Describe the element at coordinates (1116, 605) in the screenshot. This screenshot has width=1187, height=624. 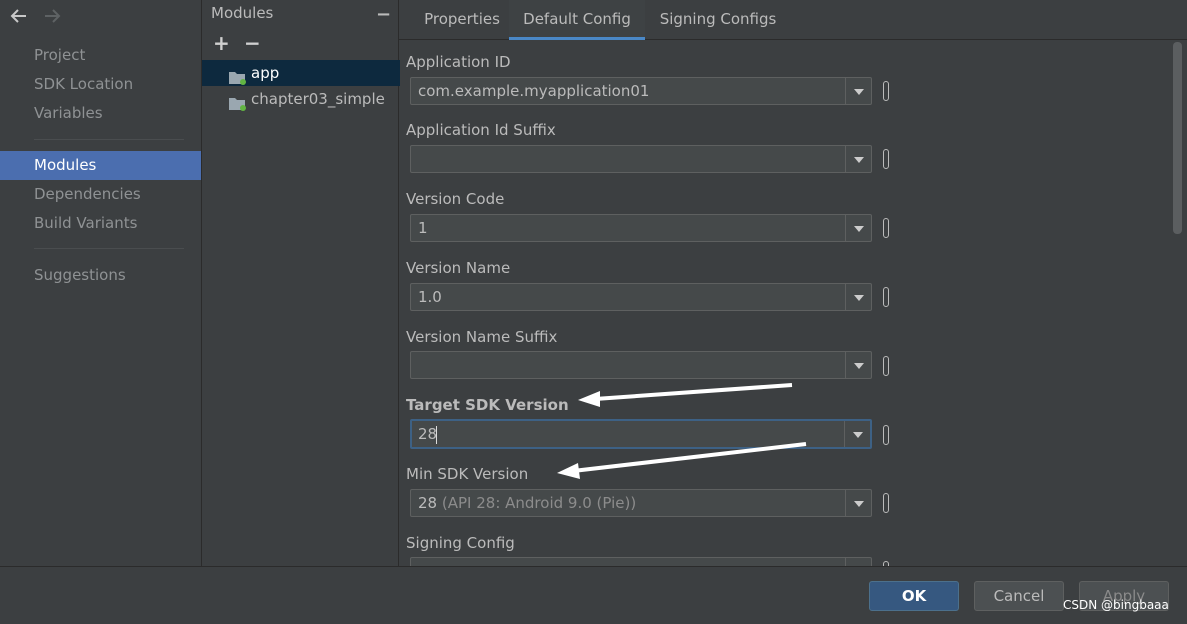
I see `watermark: CSDN @bingbaaa` at that location.